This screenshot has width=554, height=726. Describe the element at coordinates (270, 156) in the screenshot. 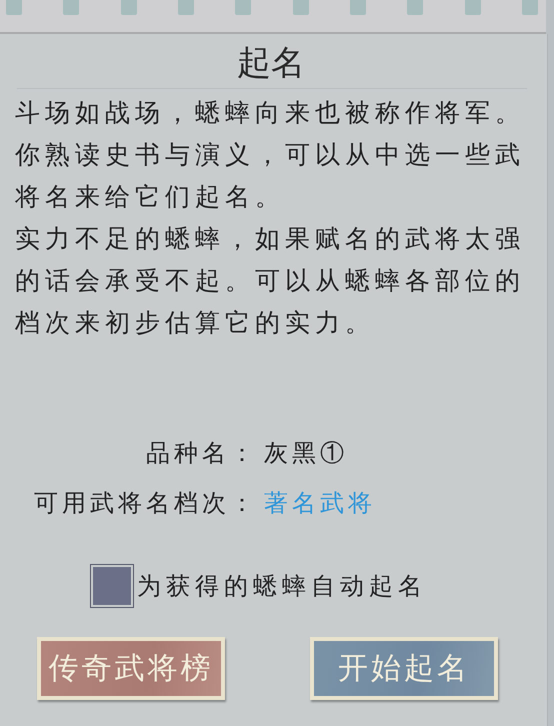

I see `description-paragraph: 斗场如战场，蟋蟀向来也被称作将军。你熟读史书与演义，可以从中选一些武将名来给它们起名。` at that location.